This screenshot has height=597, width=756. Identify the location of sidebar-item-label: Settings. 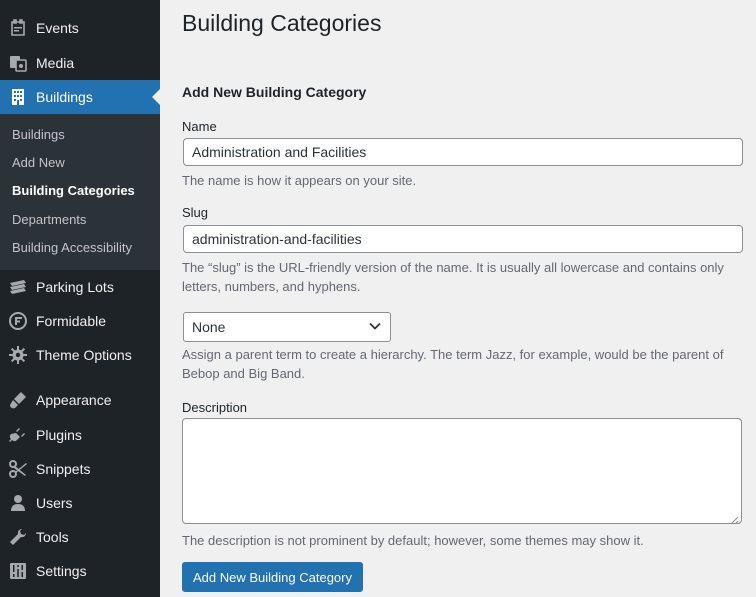
(61, 571).